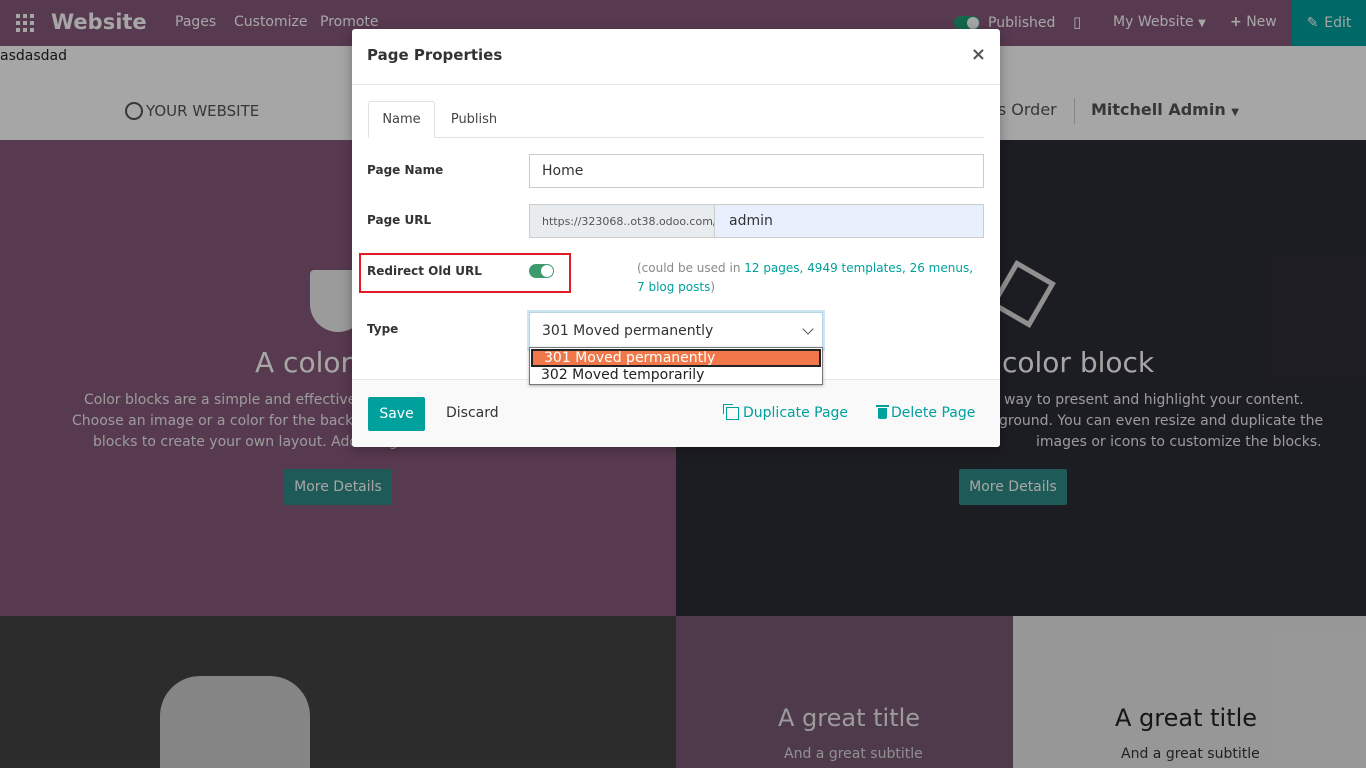  Describe the element at coordinates (435, 55) in the screenshot. I see `modal-title: Page Properties` at that location.